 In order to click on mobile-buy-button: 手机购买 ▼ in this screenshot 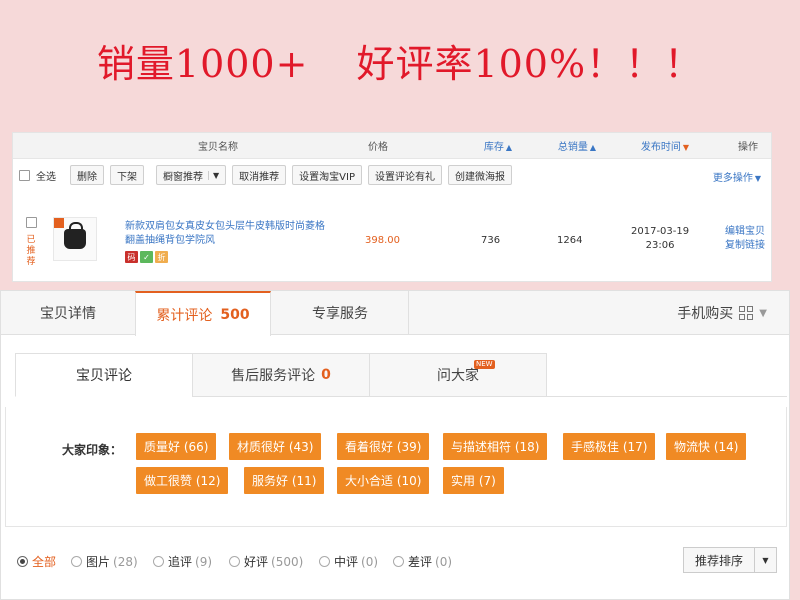, I will do `click(722, 313)`.